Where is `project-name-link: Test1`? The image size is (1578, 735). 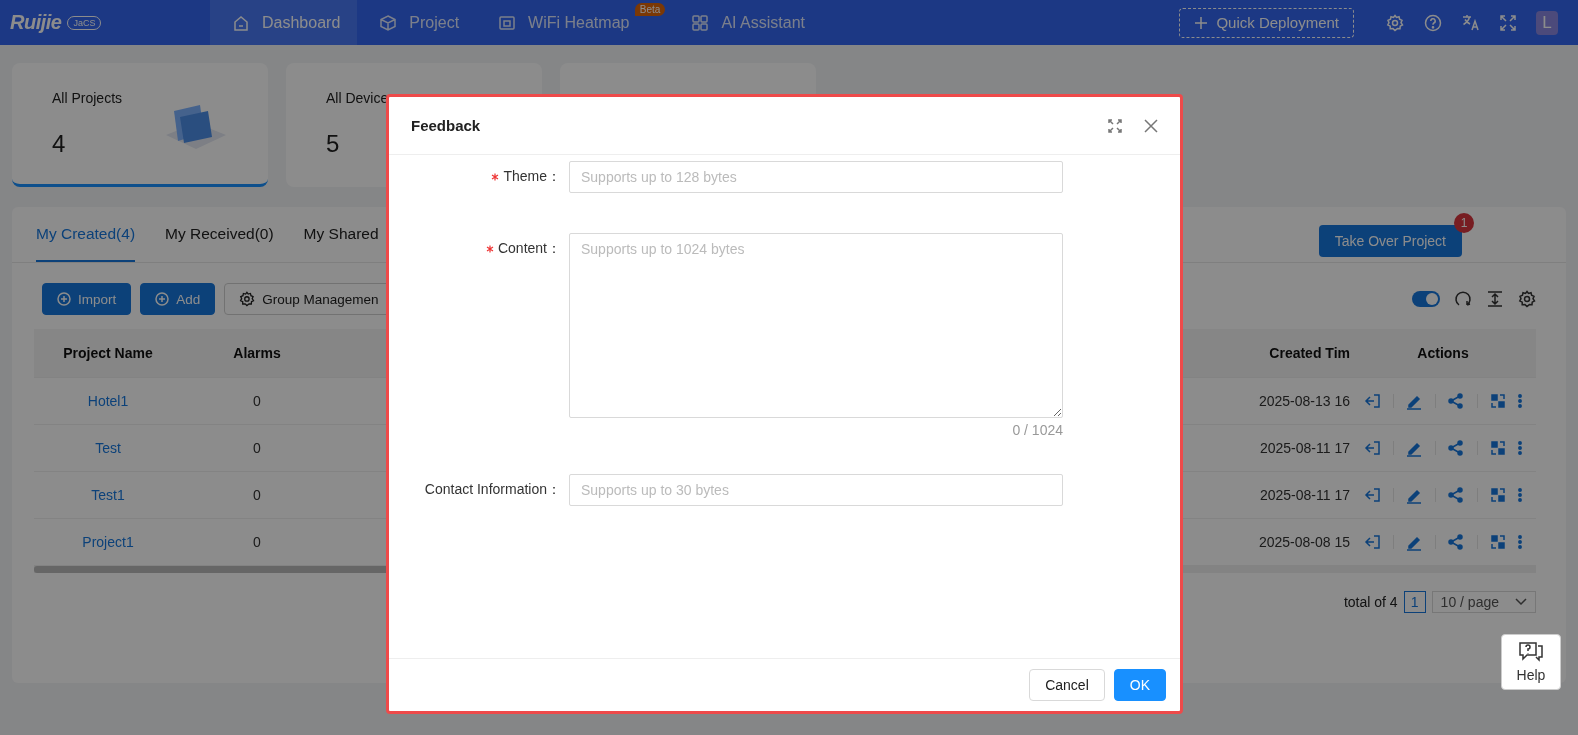
project-name-link: Test1 is located at coordinates (108, 495).